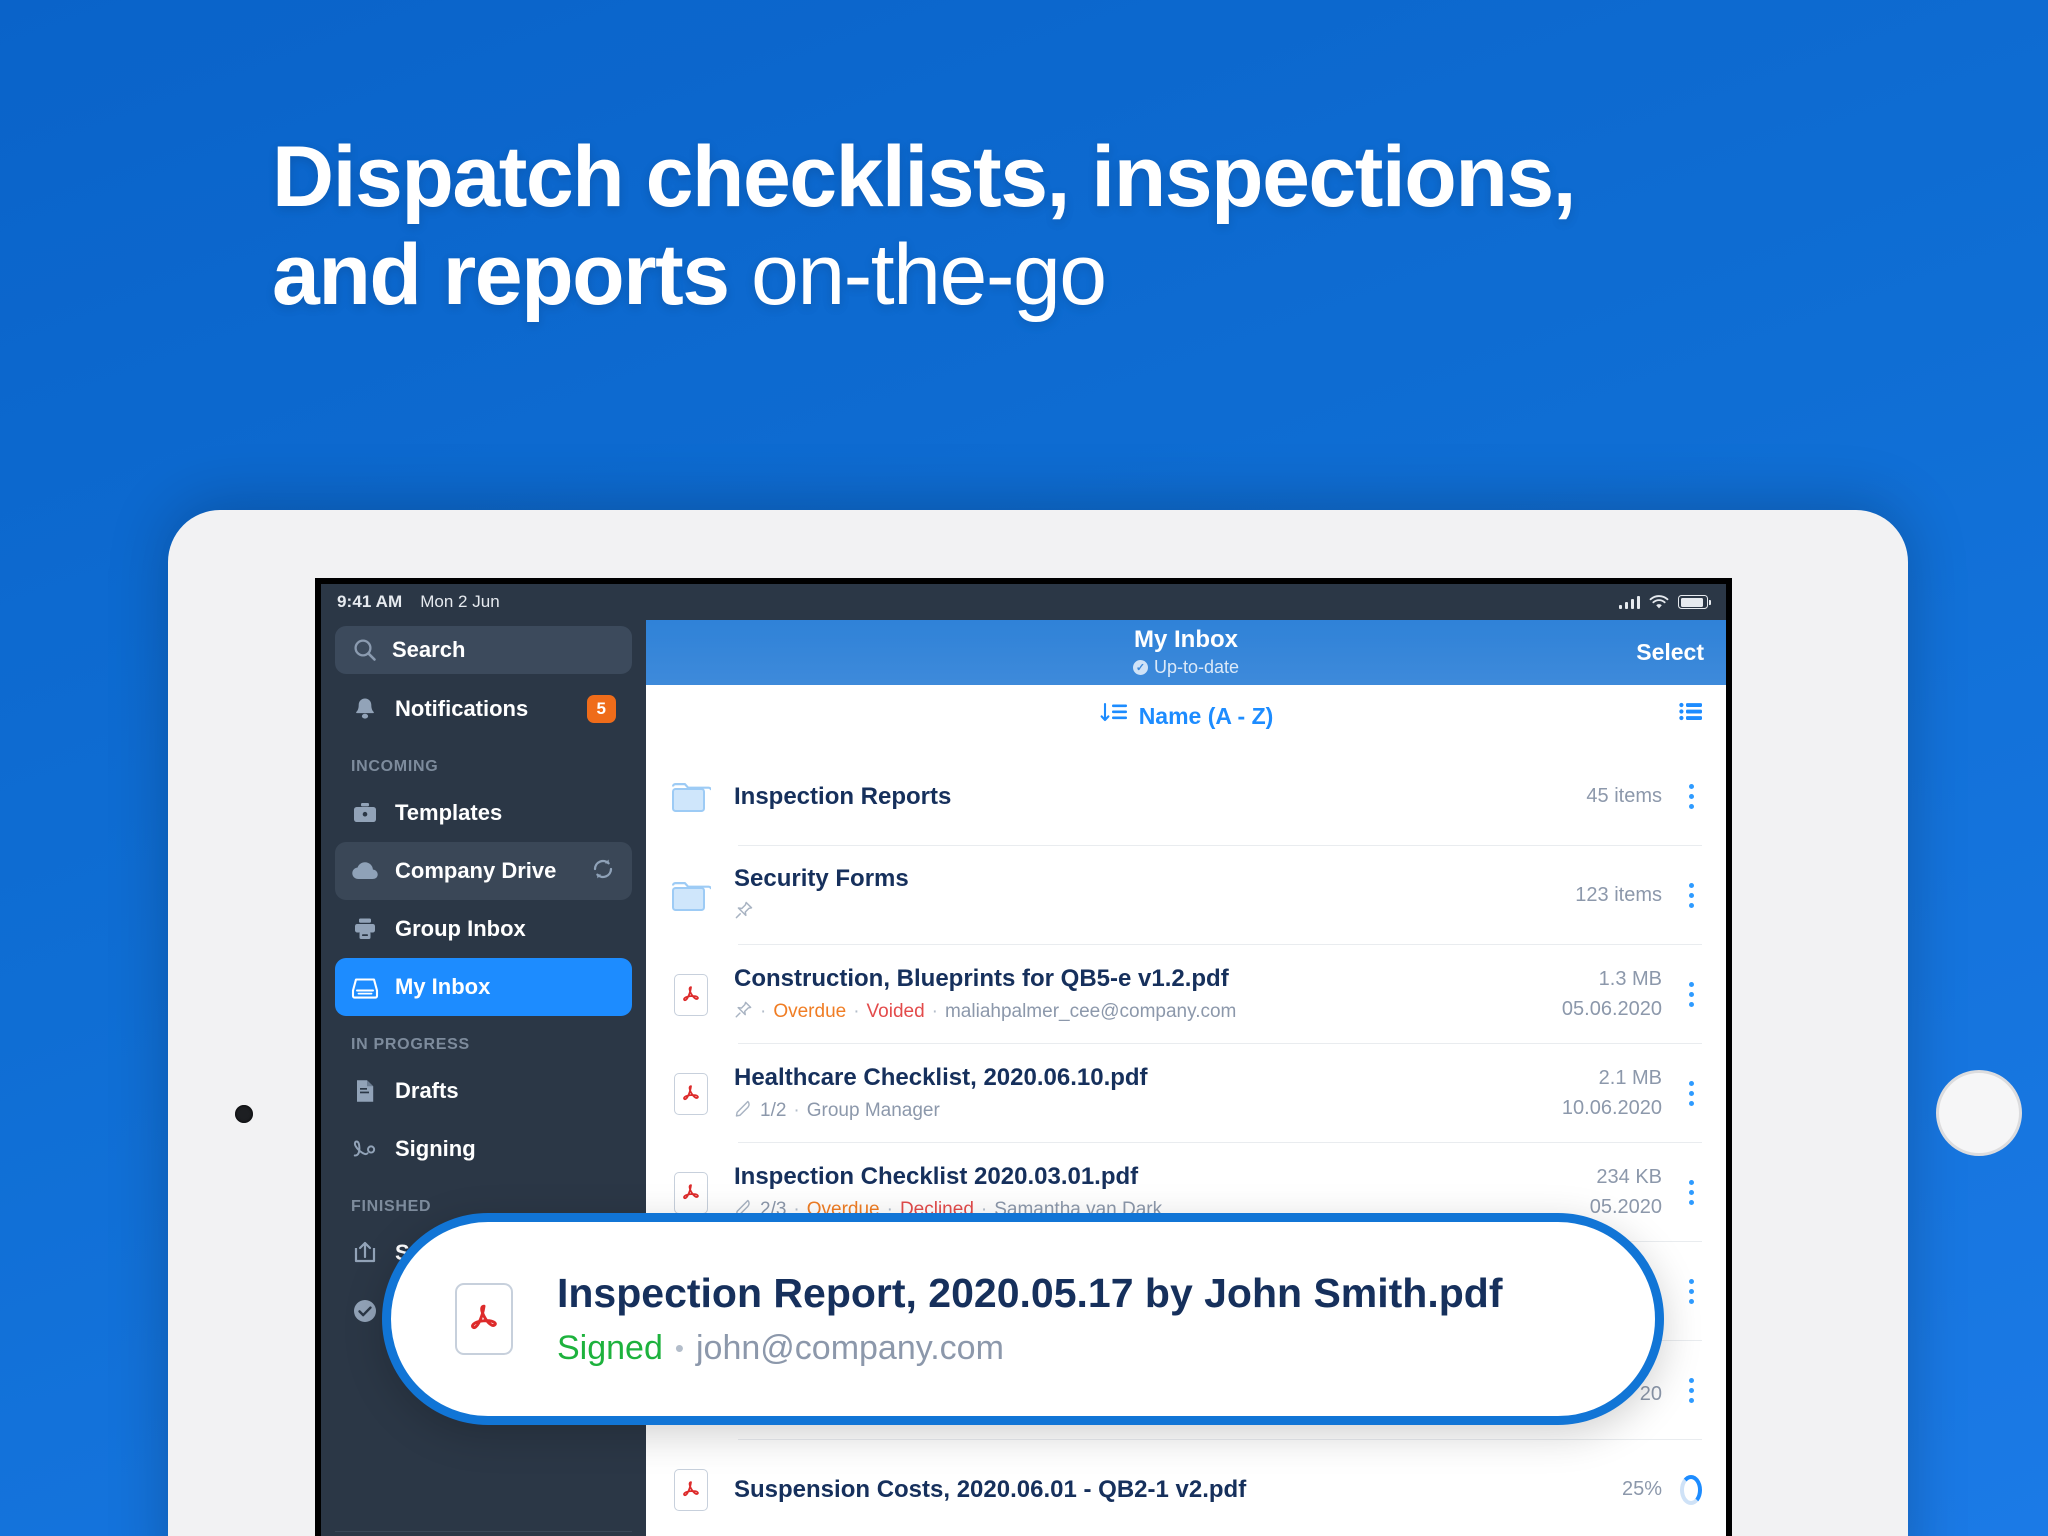 The width and height of the screenshot is (2048, 1536). Describe the element at coordinates (1624, 796) in the screenshot. I see `item-count: 45 items` at that location.